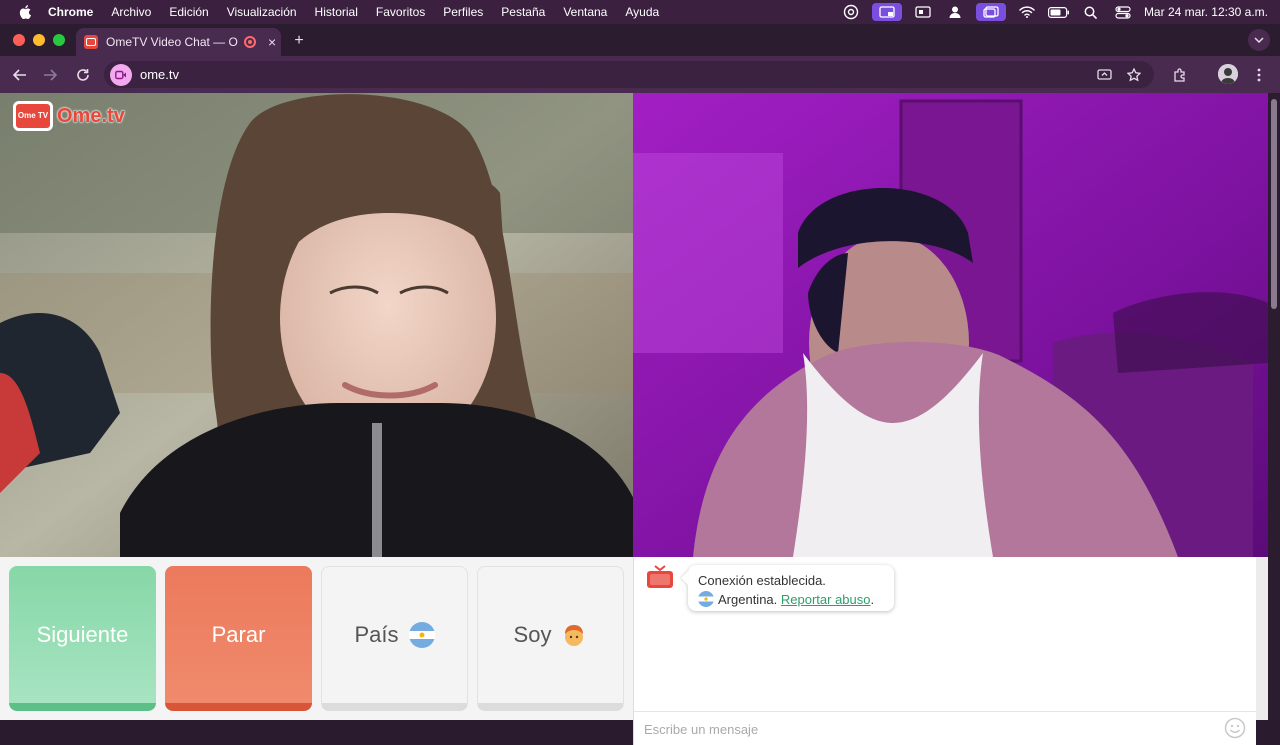 This screenshot has height=745, width=1280. Describe the element at coordinates (70, 12) in the screenshot. I see `menu-chrome: Chrome` at that location.